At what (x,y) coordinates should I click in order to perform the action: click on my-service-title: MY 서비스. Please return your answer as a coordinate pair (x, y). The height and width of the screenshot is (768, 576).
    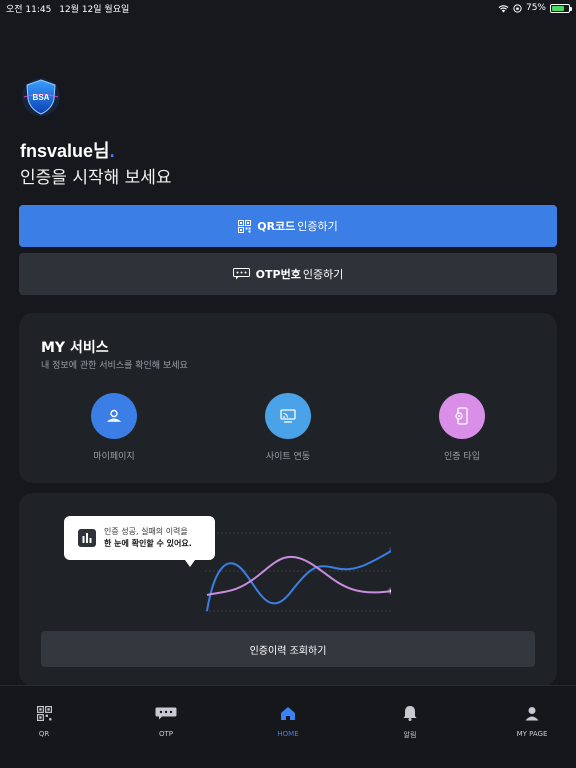
    Looking at the image, I should click on (75, 348).